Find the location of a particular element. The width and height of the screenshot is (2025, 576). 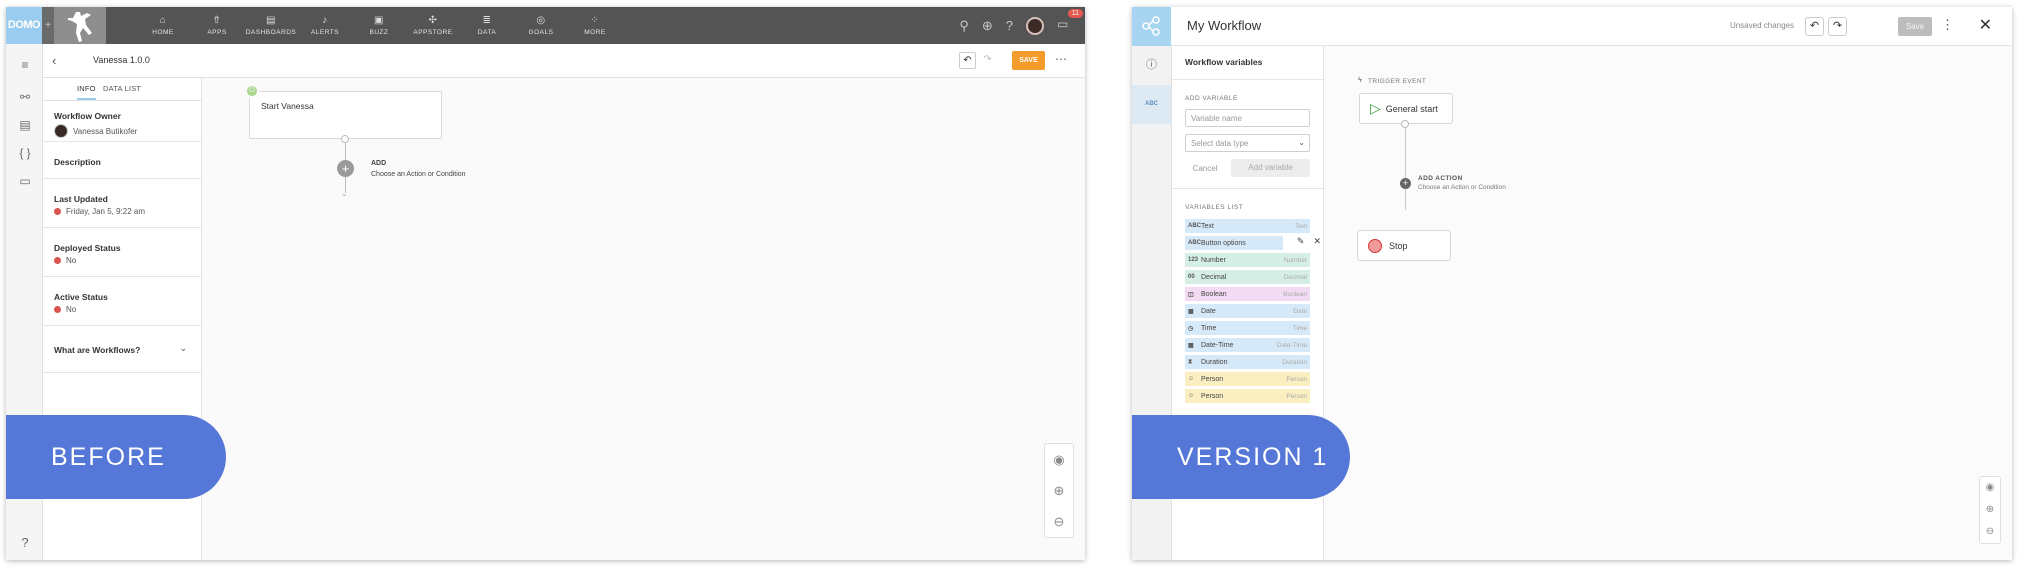

variable-name: Button options is located at coordinates (1223, 243).